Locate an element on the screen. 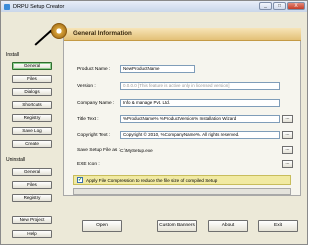 Image resolution: width=320 pixels, height=245 pixels. install-shortcuts-button: Shortcuts is located at coordinates (32, 105).